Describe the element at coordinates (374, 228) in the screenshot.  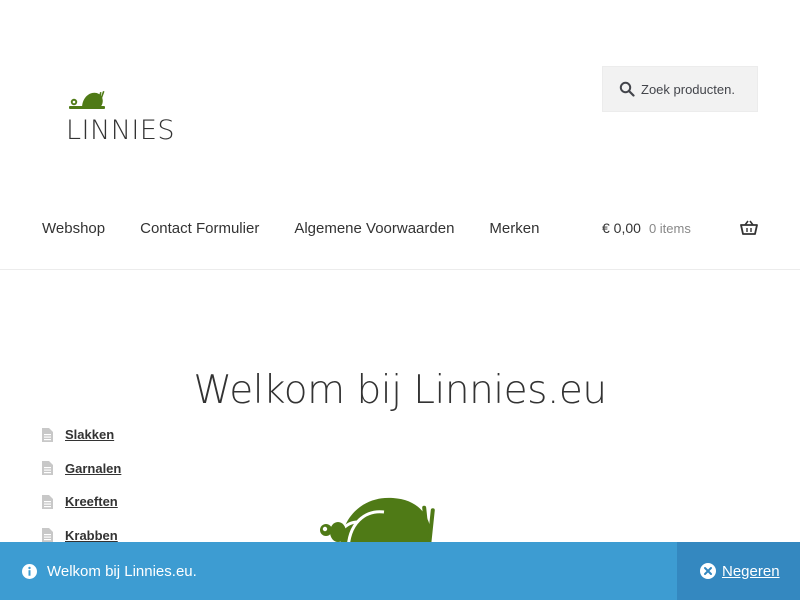
I see `nav-item-algemene-voorwaarden: Algemene Voorwaarden` at that location.